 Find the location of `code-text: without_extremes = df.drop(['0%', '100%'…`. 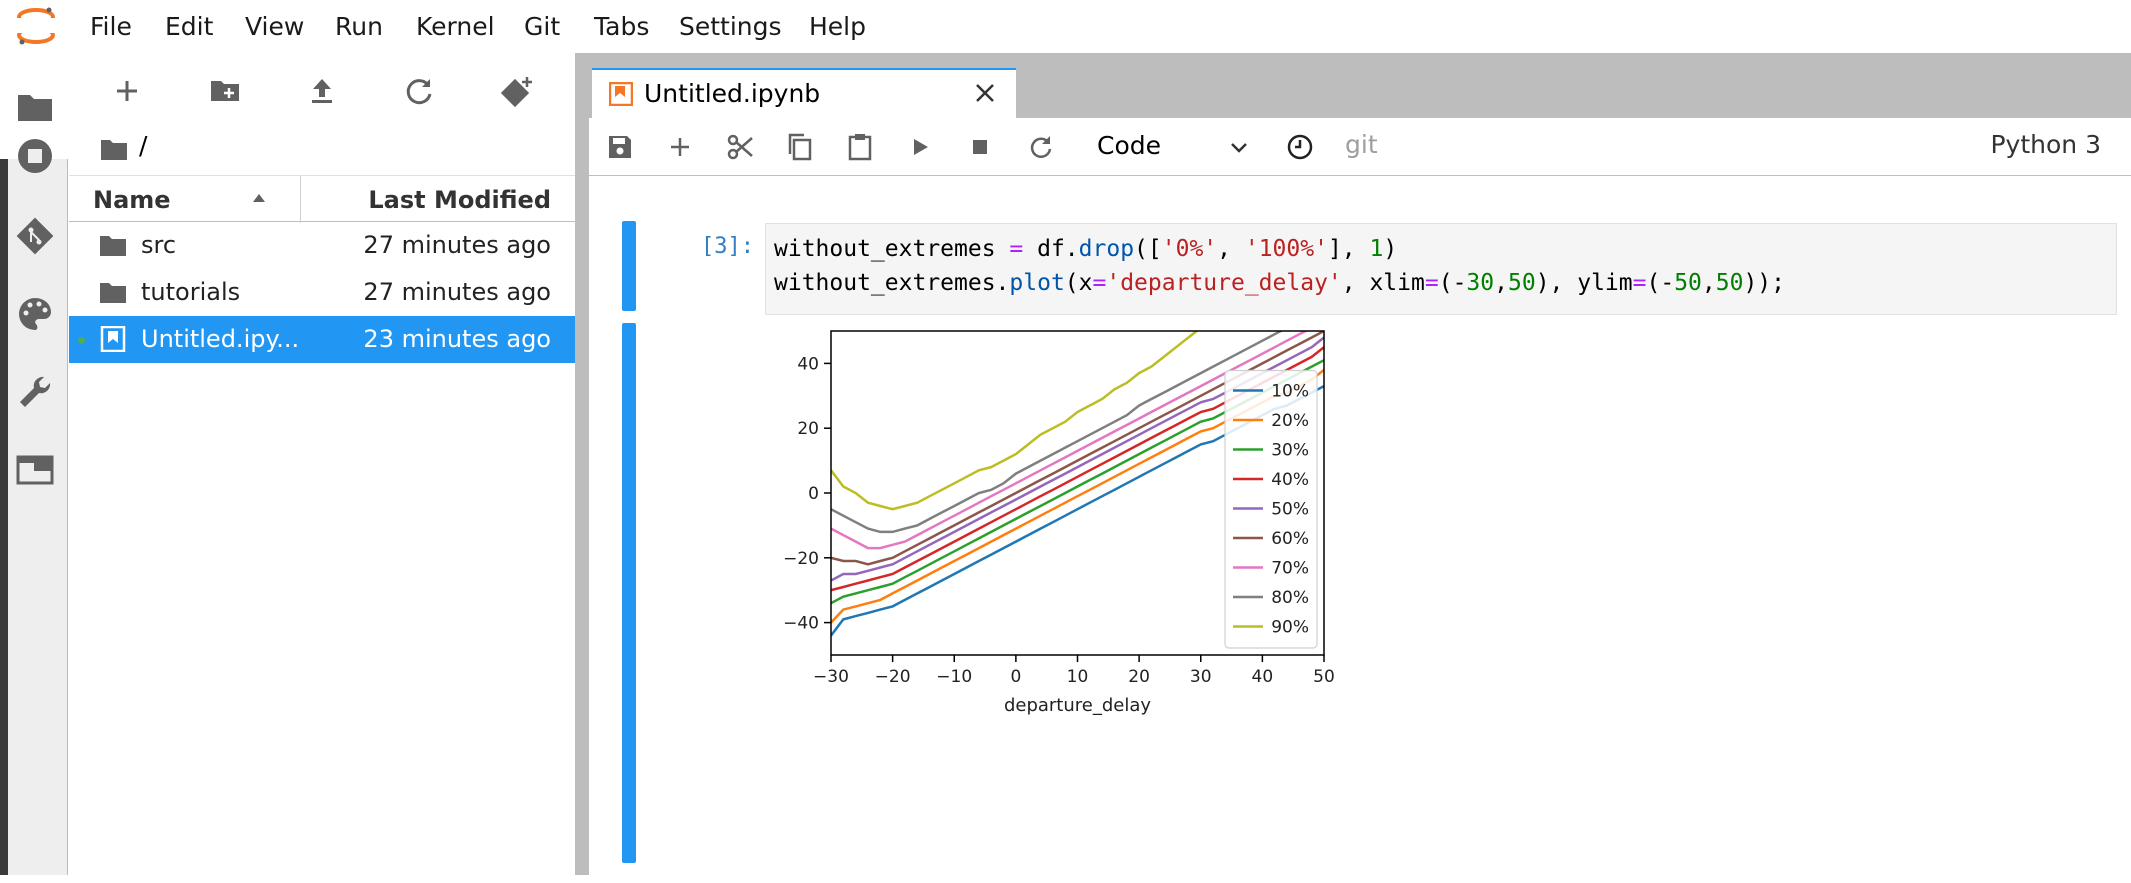

code-text: without_extremes = df.drop(['0%', '100%'… is located at coordinates (1279, 266).